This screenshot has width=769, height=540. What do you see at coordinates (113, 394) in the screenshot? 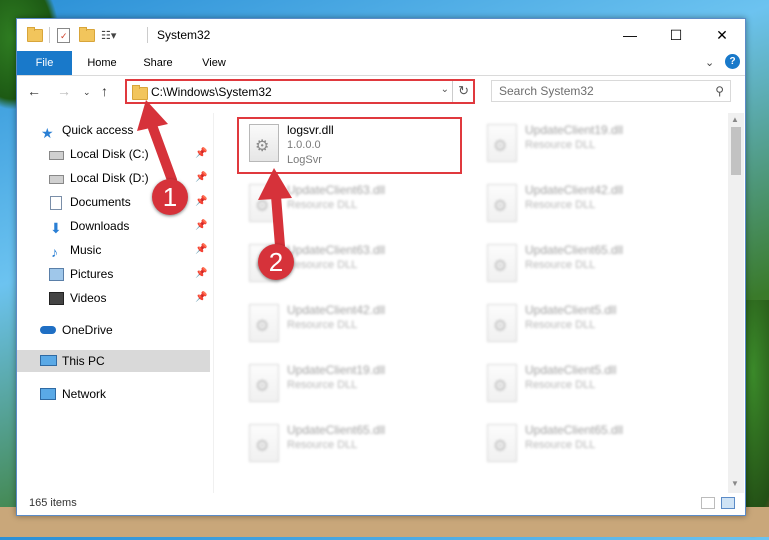
I see `sidebar-item-network: Network` at bounding box center [113, 394].